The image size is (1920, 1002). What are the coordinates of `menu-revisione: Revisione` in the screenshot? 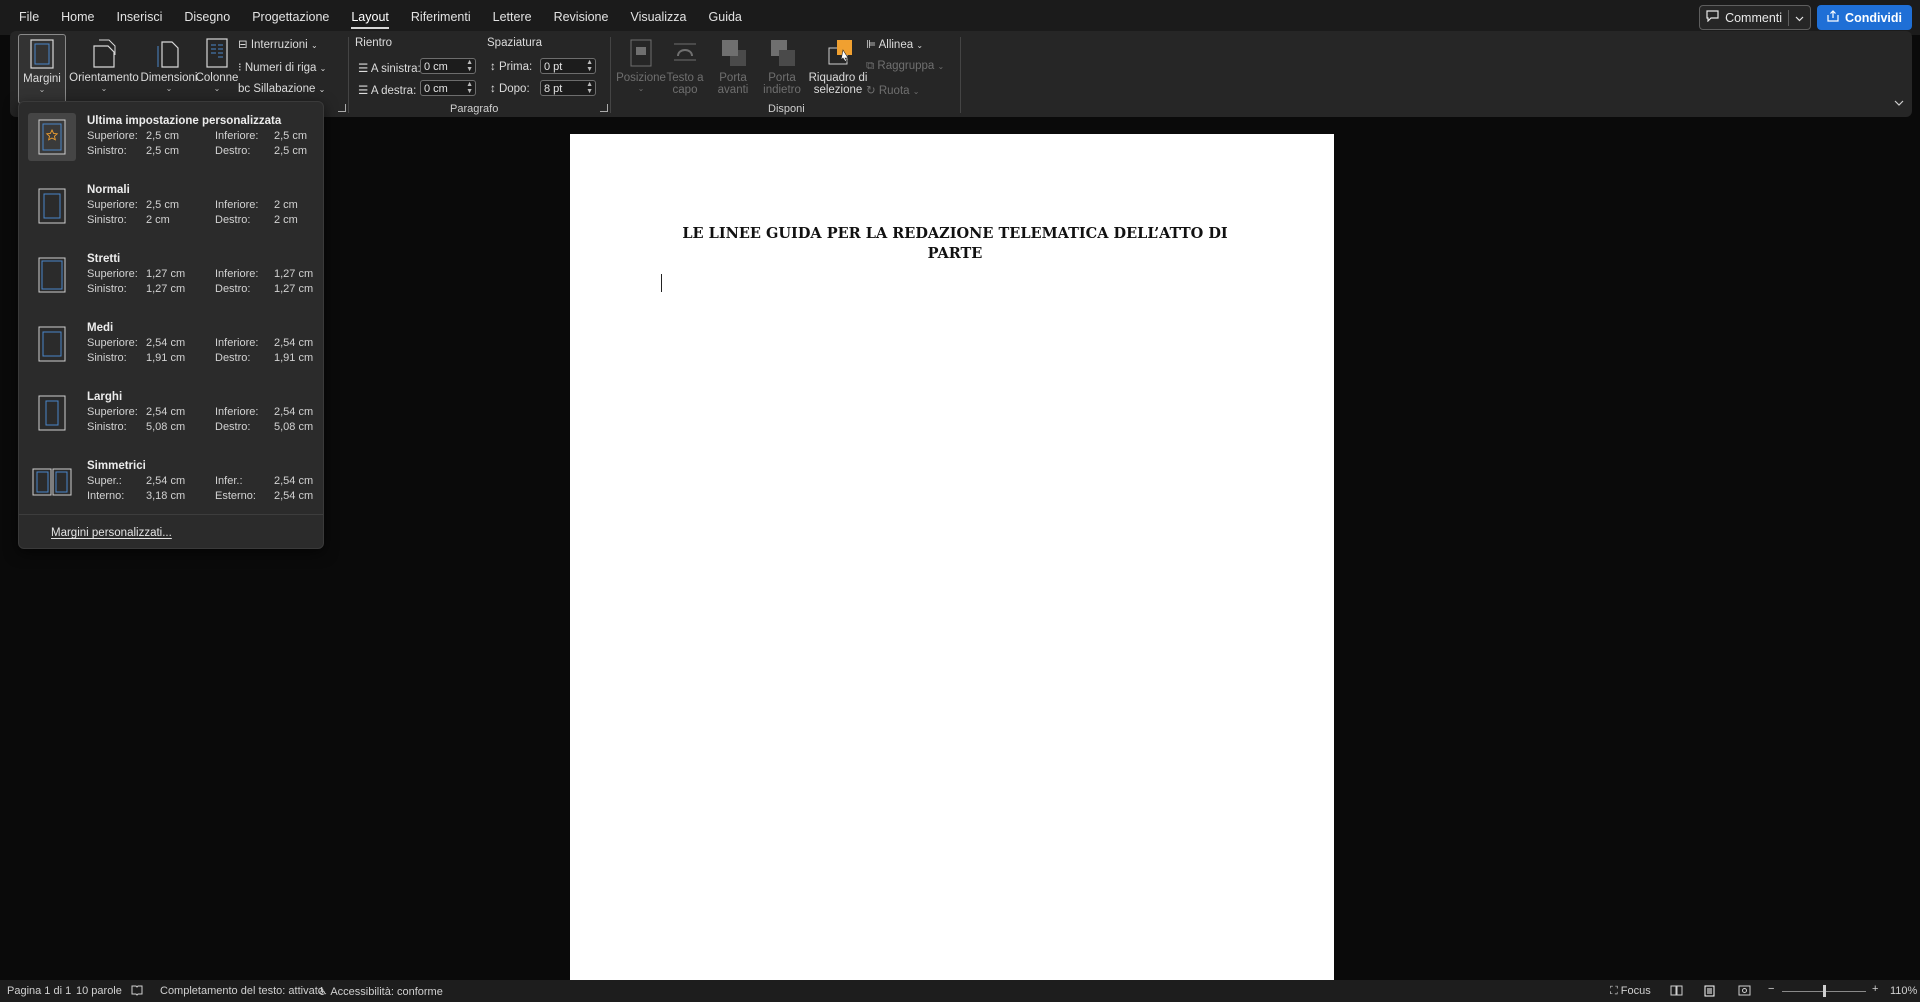 It's located at (581, 17).